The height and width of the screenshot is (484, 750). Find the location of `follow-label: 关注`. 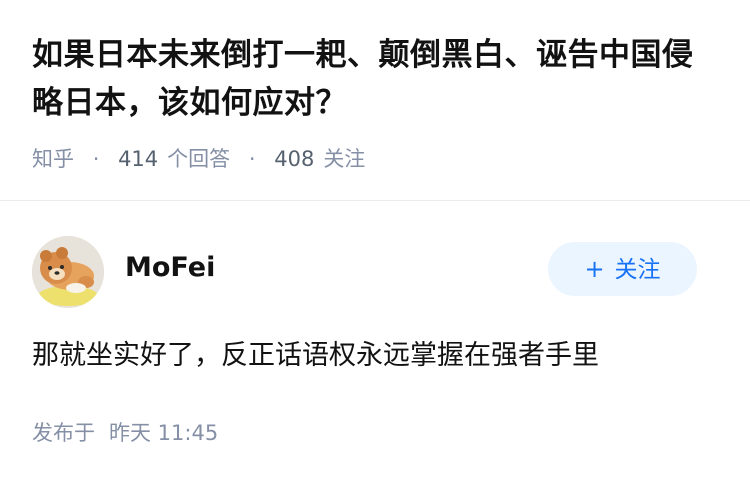

follow-label: 关注 is located at coordinates (637, 270).